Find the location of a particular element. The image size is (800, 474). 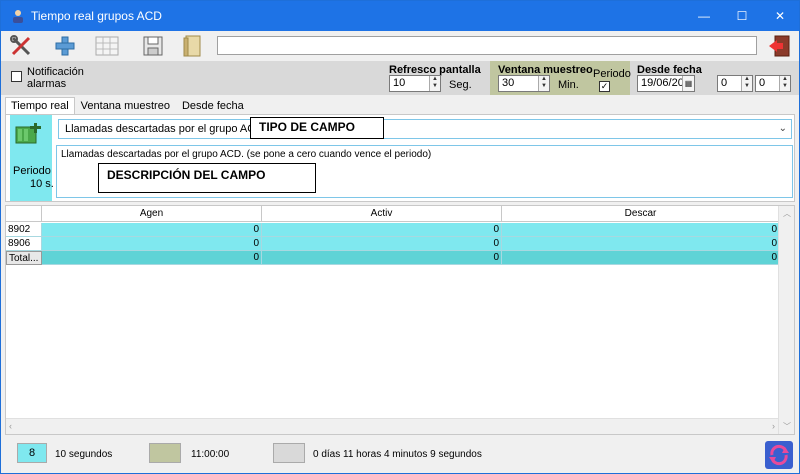

desde-fecha-picker: 19/06/20 ▦ is located at coordinates (666, 83).